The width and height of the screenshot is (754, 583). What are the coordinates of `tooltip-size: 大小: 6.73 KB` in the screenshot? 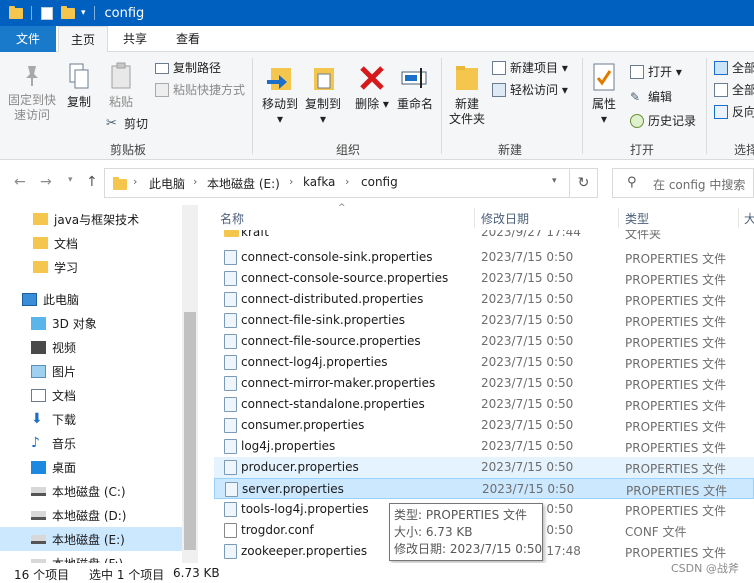 It's located at (433, 532).